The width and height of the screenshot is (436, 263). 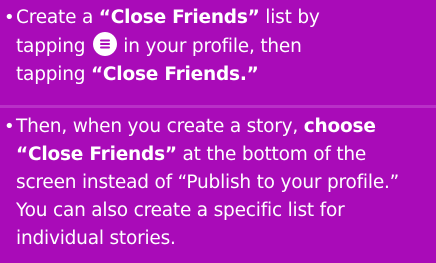 I want to click on tip-1-text-tapping-2: tapping, so click(x=53, y=74).